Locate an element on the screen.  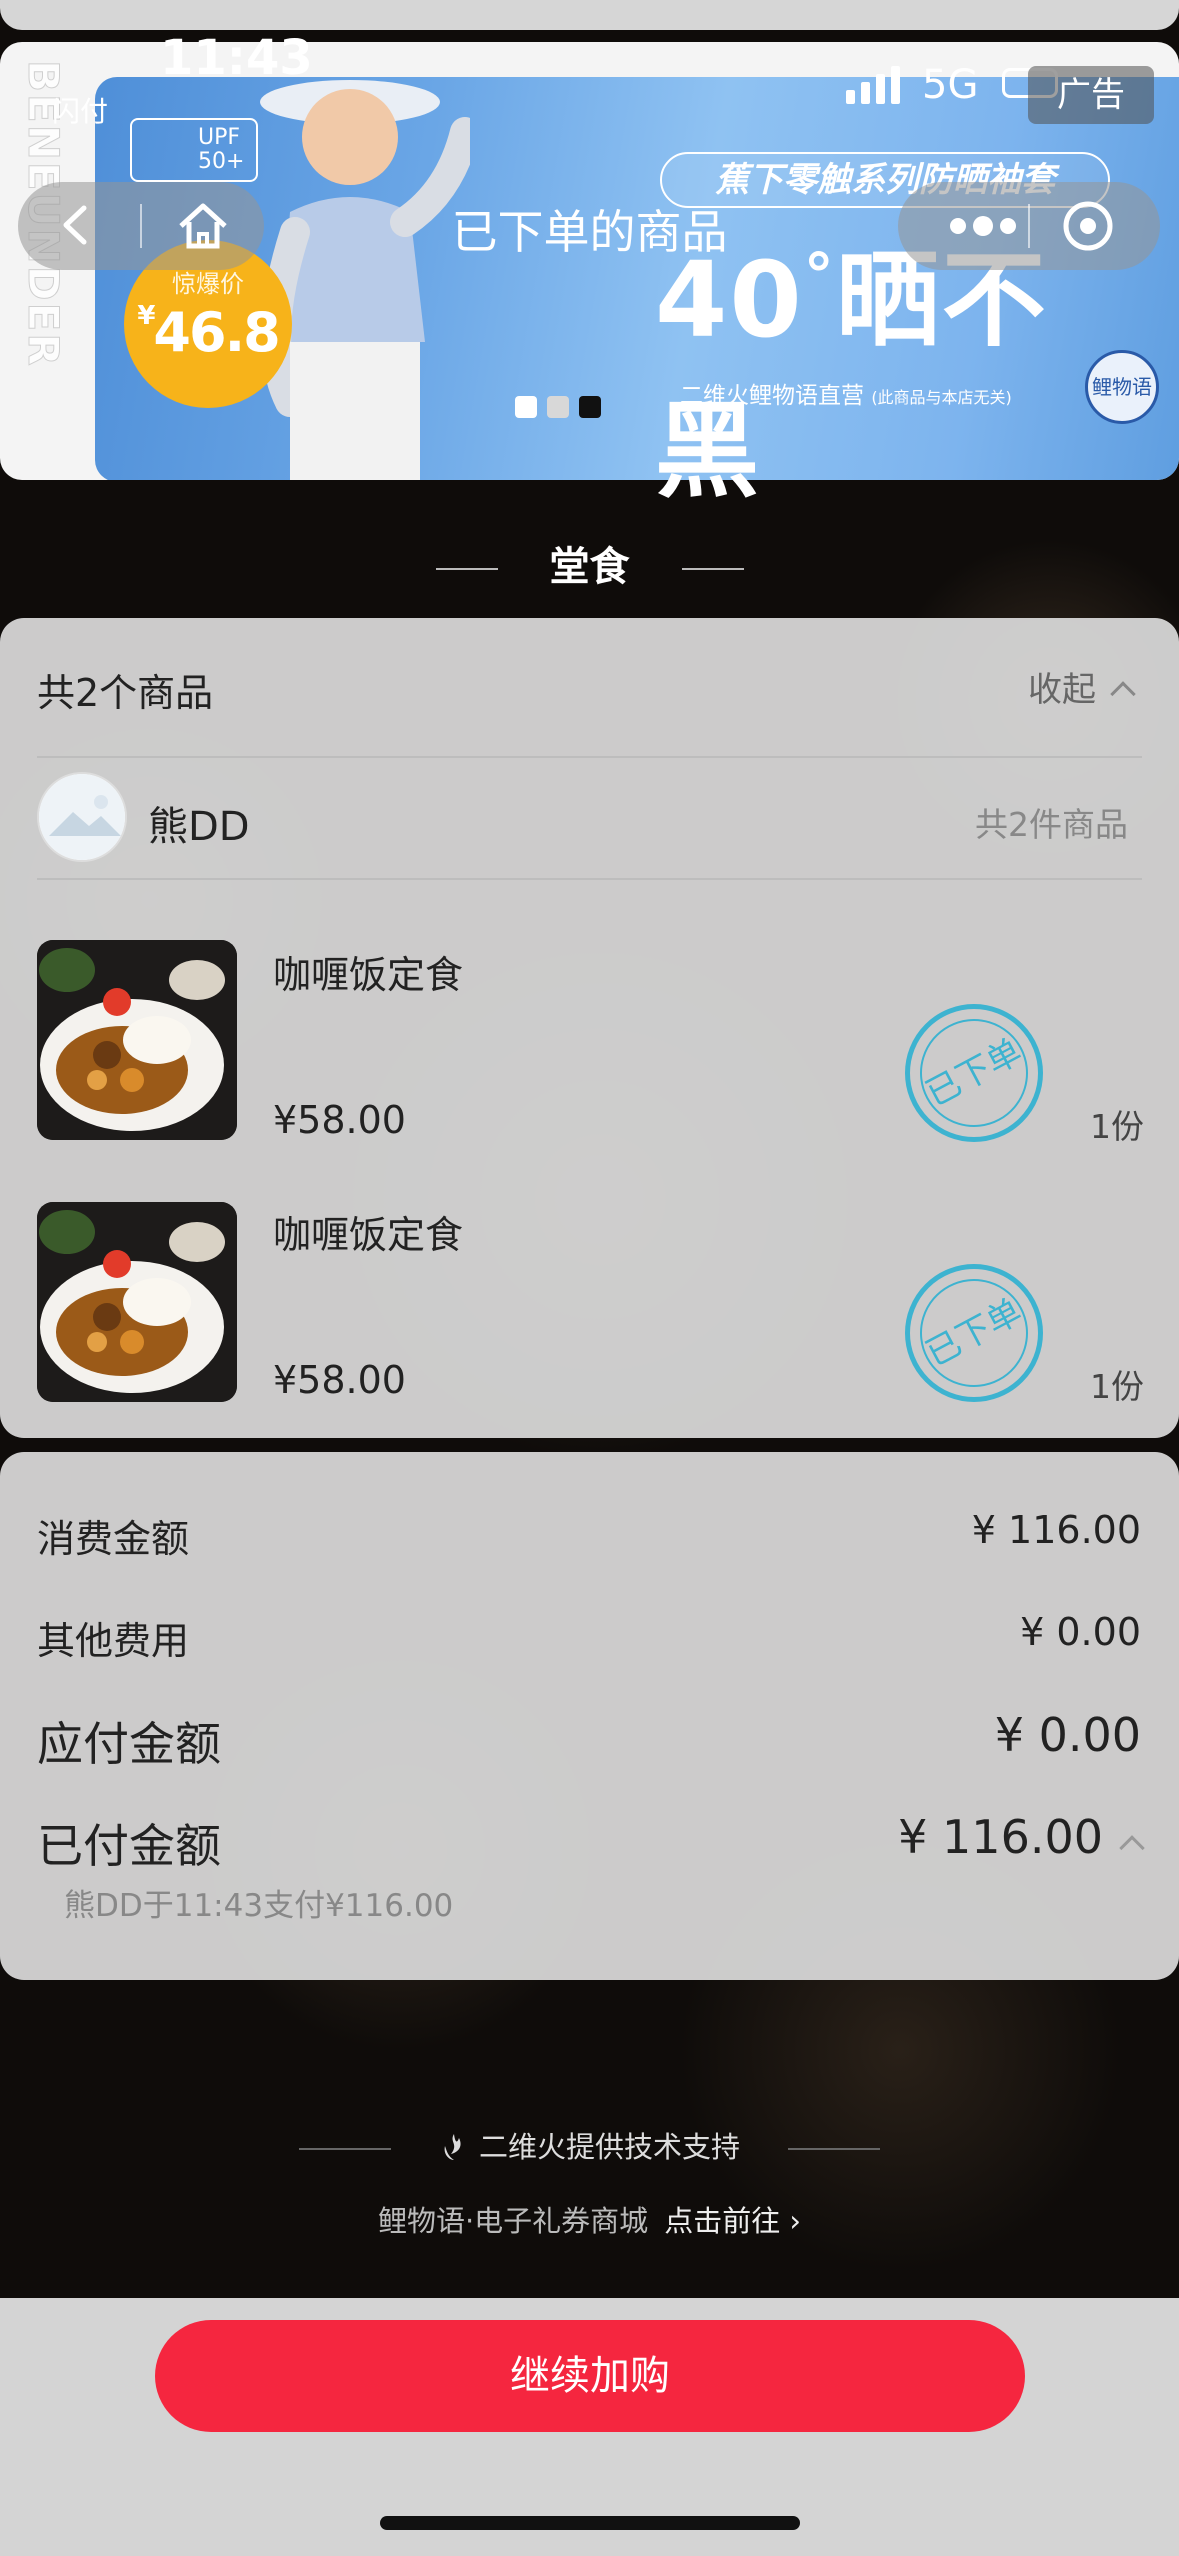
paid-expand-toggle: ¥ 116.00 is located at coordinates (1021, 1837).